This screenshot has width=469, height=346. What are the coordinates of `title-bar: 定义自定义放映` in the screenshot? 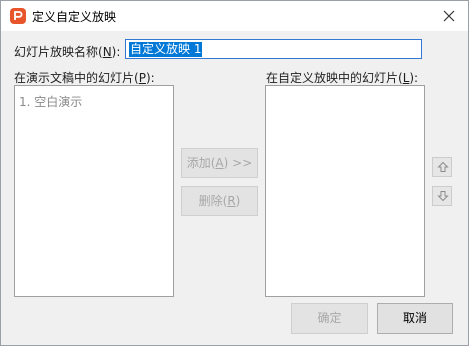 It's located at (234, 16).